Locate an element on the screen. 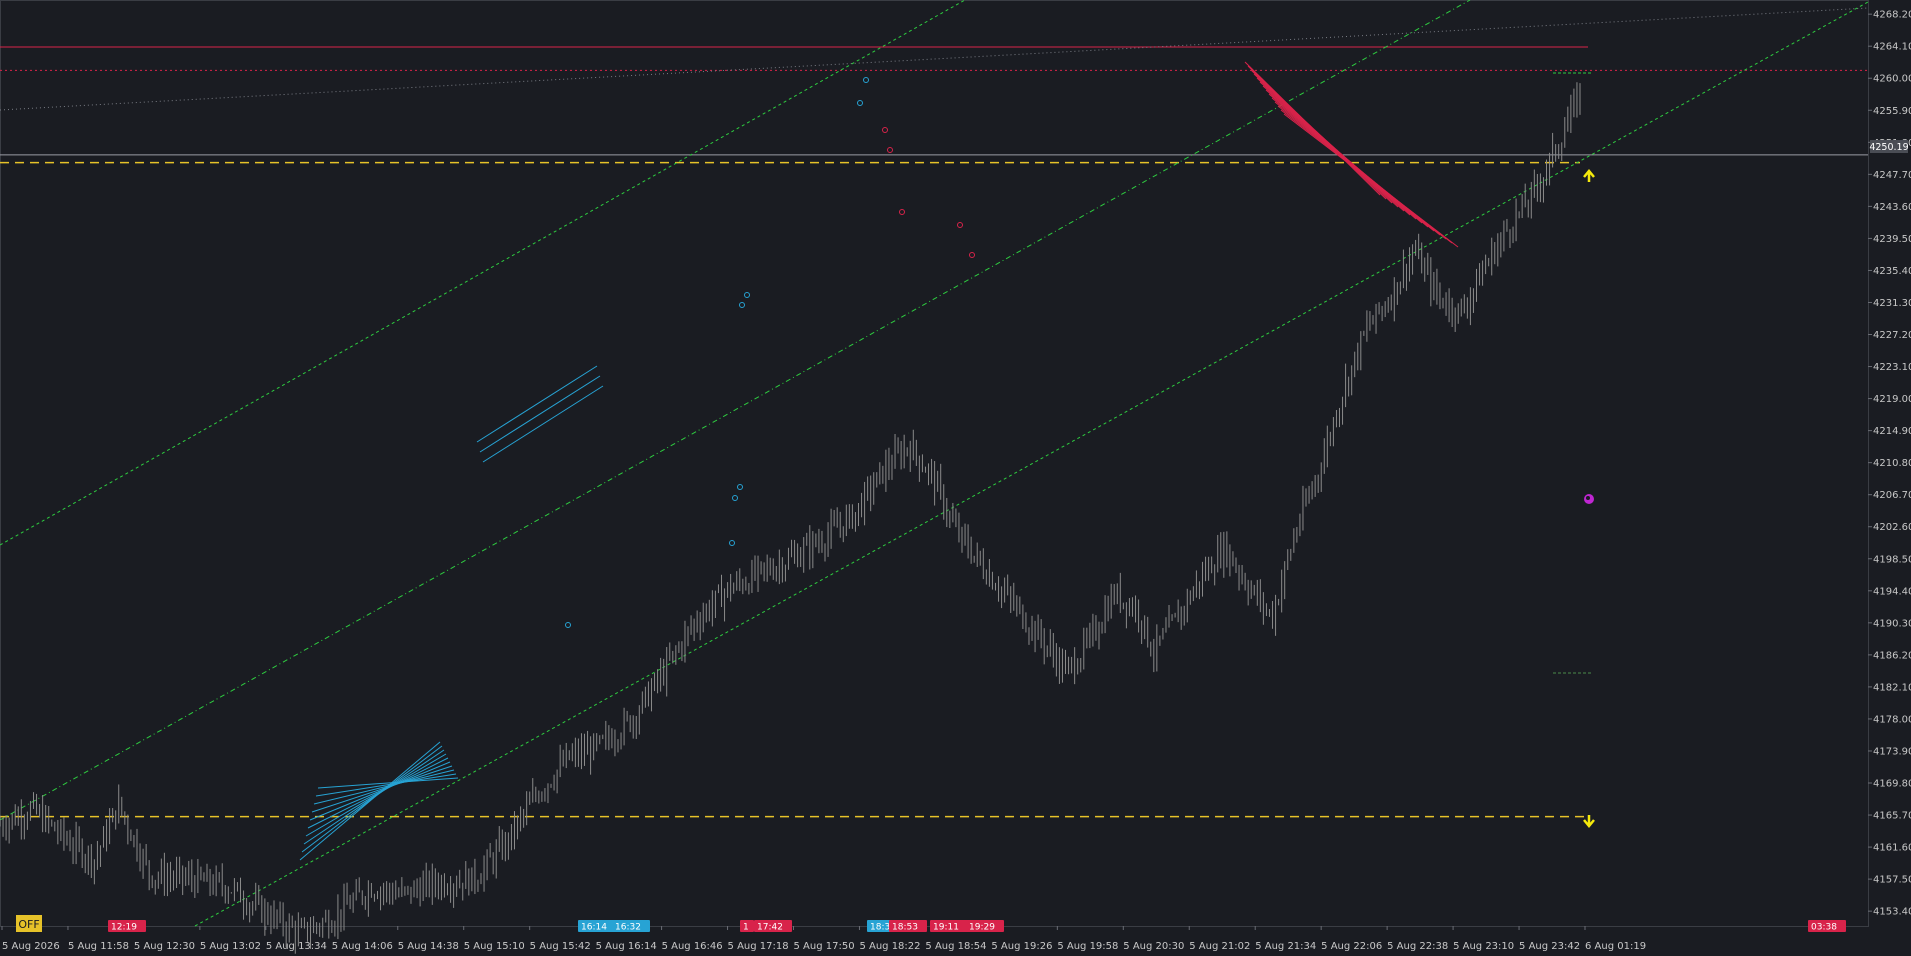 The image size is (1911, 956). time-tag: 19:11 is located at coordinates (949, 926).